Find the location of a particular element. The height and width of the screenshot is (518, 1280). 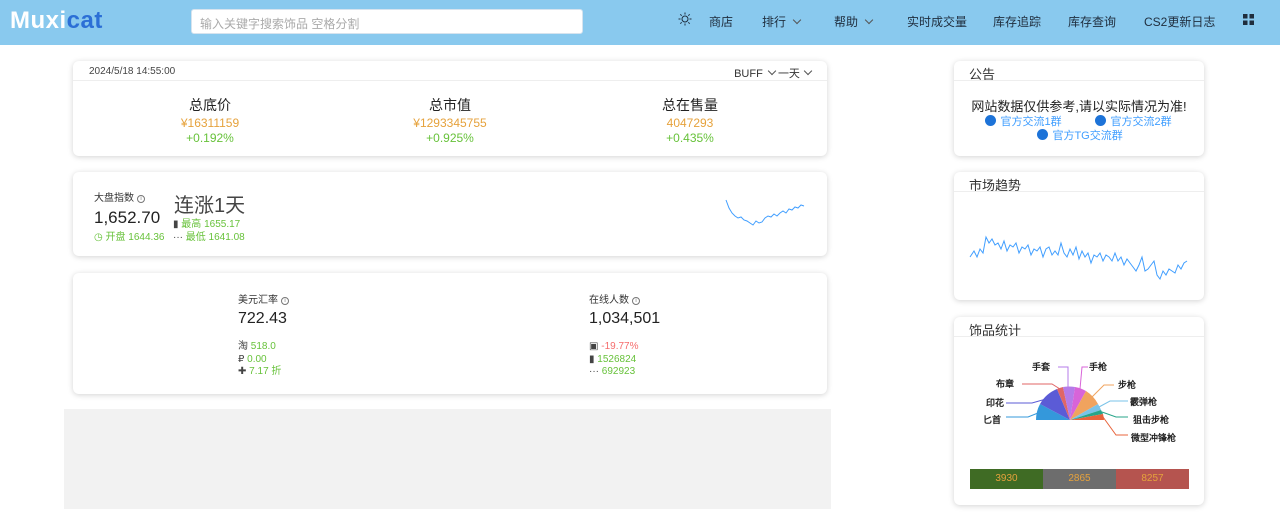

label-pistol: 手枪 is located at coordinates (1098, 366).